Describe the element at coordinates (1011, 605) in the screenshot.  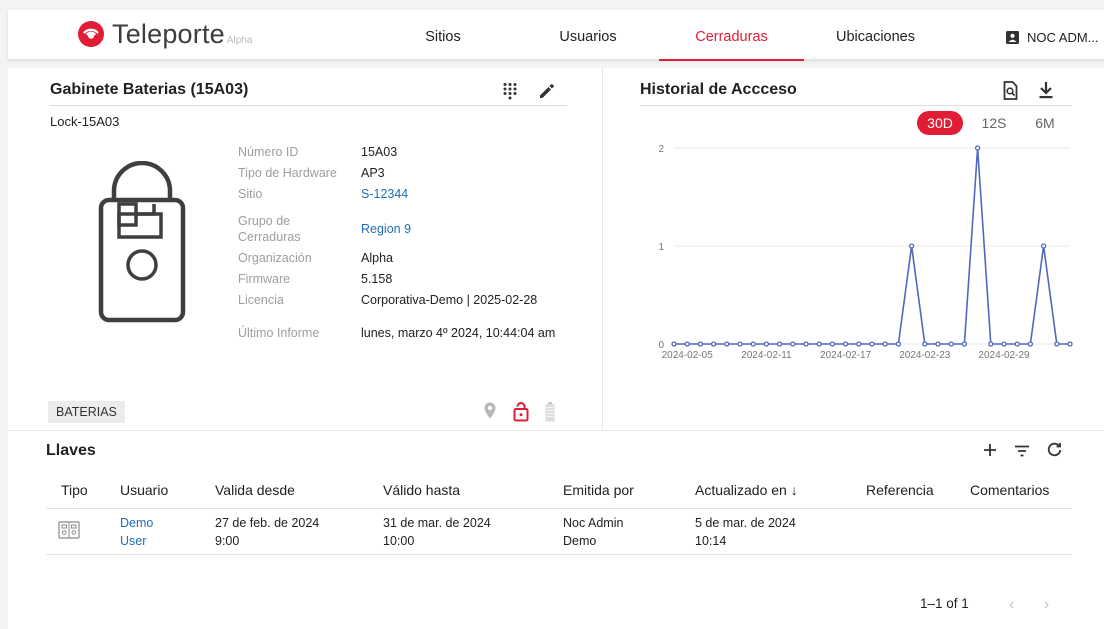
I see `previous-page-icon: ‹` at that location.